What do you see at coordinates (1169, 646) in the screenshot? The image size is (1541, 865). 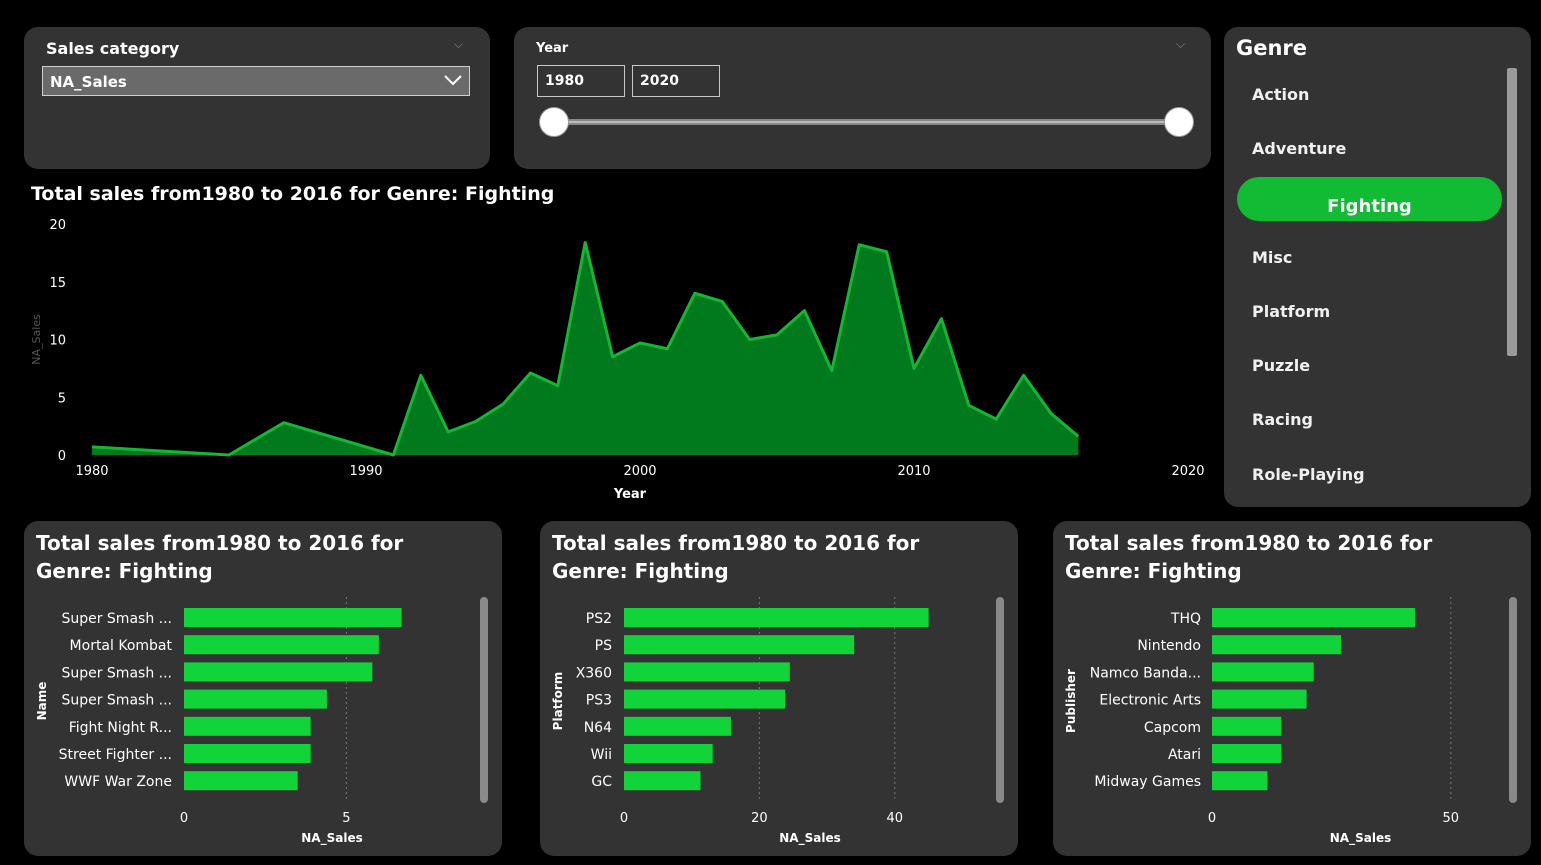 I see `category-label: Nintendo` at bounding box center [1169, 646].